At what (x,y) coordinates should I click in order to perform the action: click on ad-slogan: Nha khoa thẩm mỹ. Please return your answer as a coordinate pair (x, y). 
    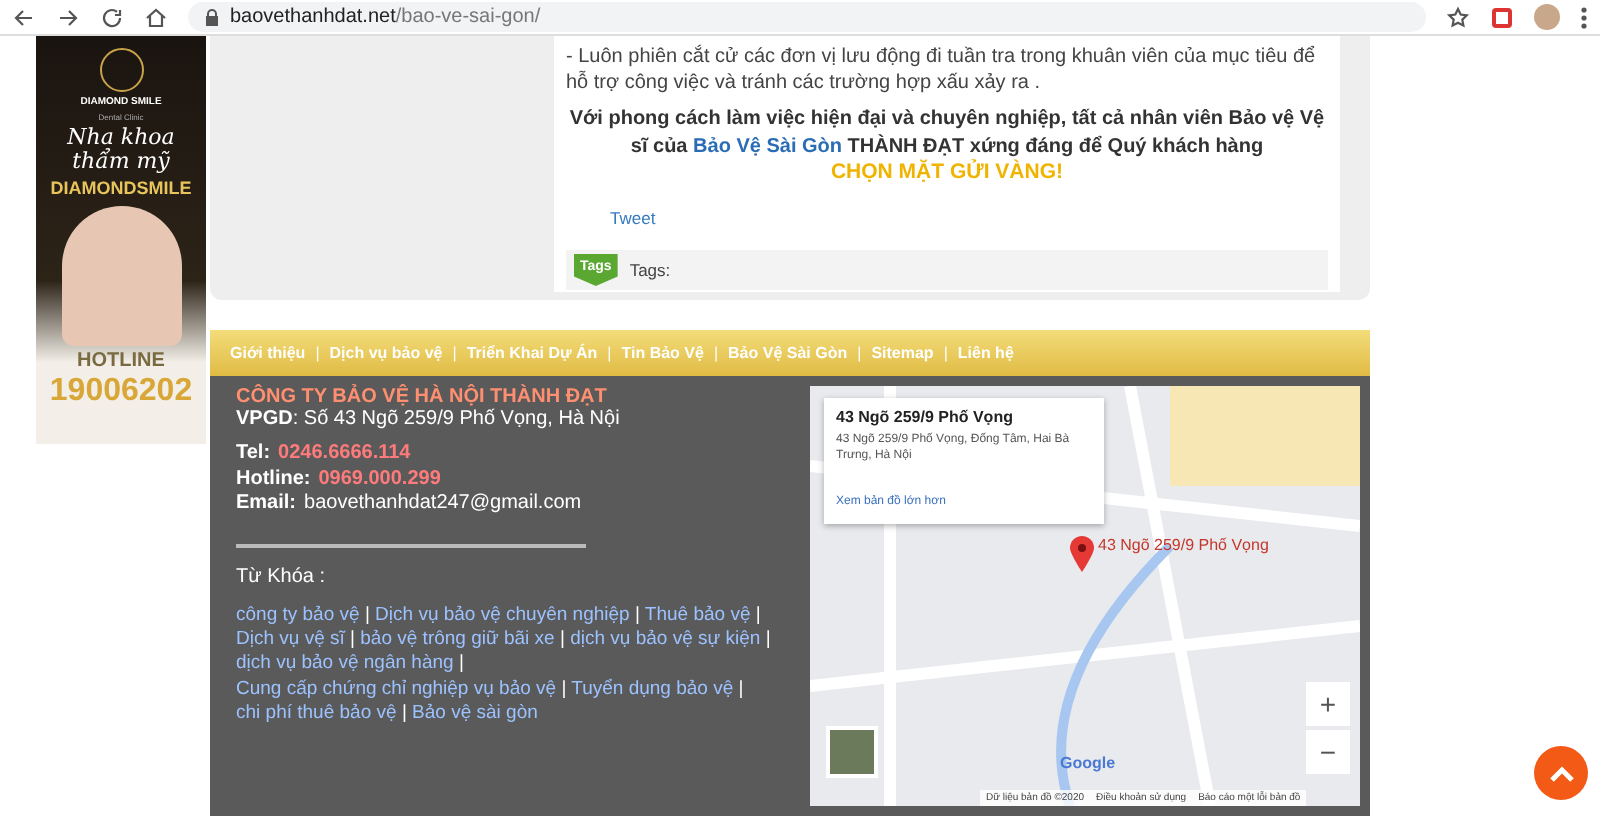
    Looking at the image, I should click on (121, 150).